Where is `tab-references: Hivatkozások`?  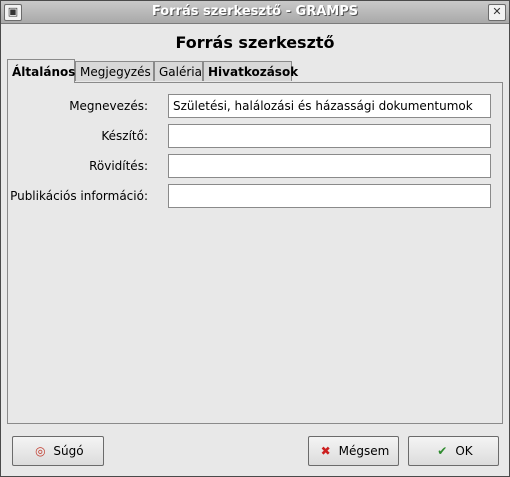
tab-references: Hivatkozások is located at coordinates (250, 71).